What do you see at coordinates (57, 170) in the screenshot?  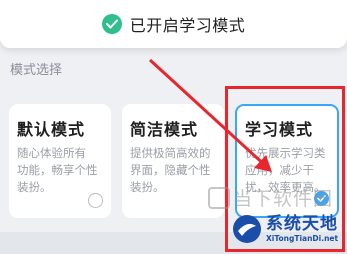 I see `mode-description: 随心体验所有 功能，畅享个性 装扮。` at bounding box center [57, 170].